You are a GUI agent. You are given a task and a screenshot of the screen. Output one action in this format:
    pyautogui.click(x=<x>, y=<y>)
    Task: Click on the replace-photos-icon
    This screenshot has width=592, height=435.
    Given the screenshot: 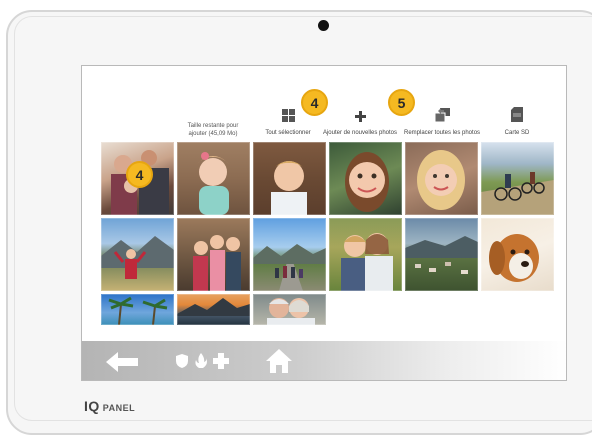 What is the action you would take?
    pyautogui.click(x=442, y=114)
    